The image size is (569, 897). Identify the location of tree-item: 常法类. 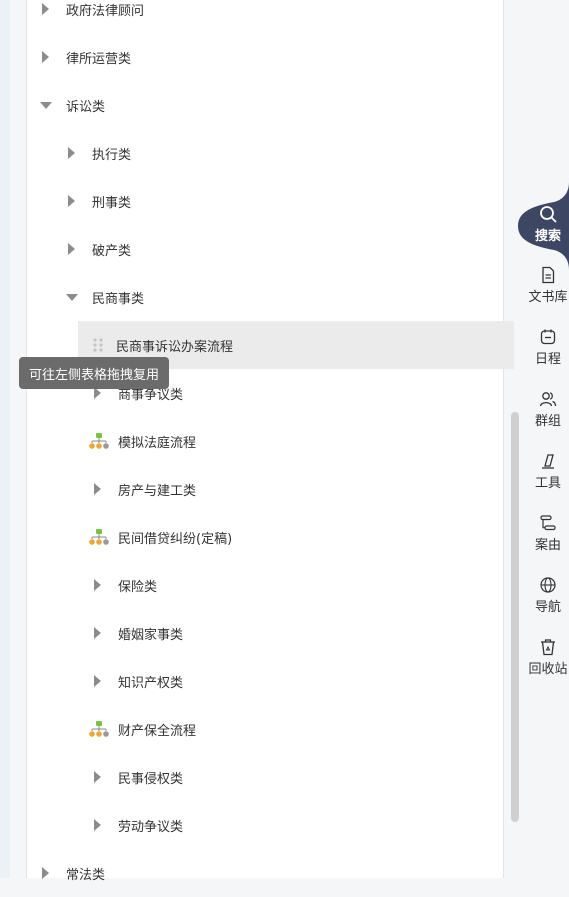
(271, 873).